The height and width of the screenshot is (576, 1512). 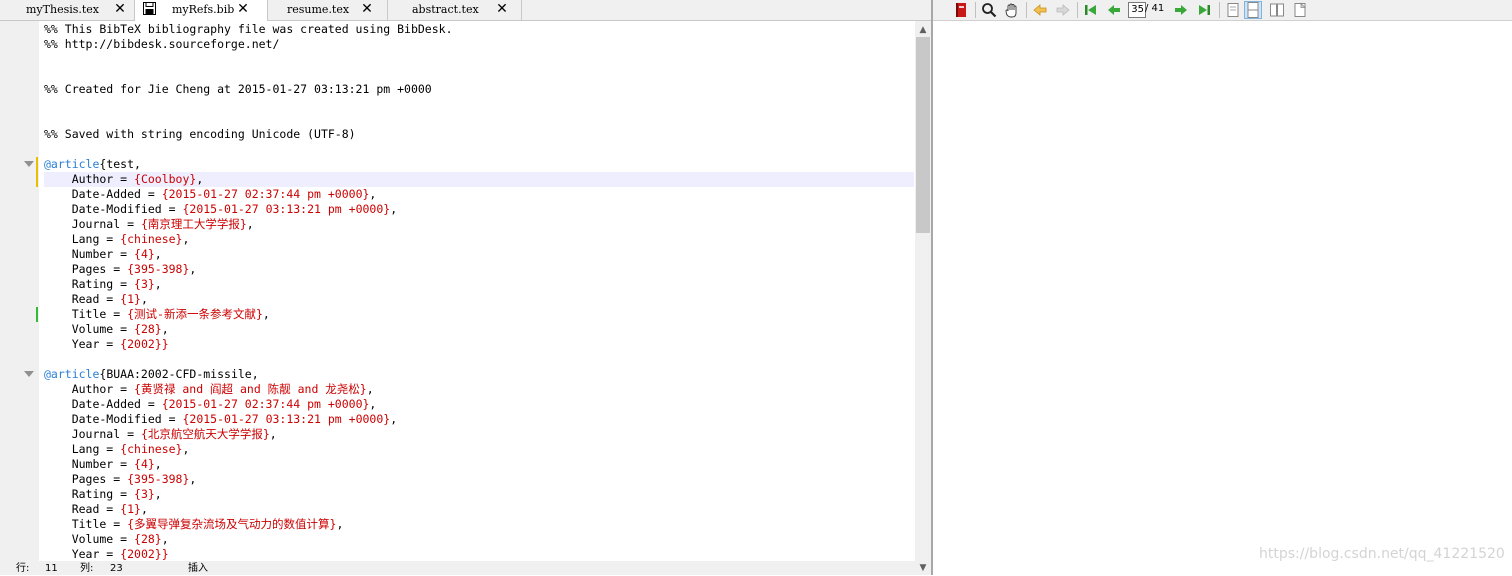 What do you see at coordinates (1253, 10) in the screenshot?
I see `continuous-page-icon` at bounding box center [1253, 10].